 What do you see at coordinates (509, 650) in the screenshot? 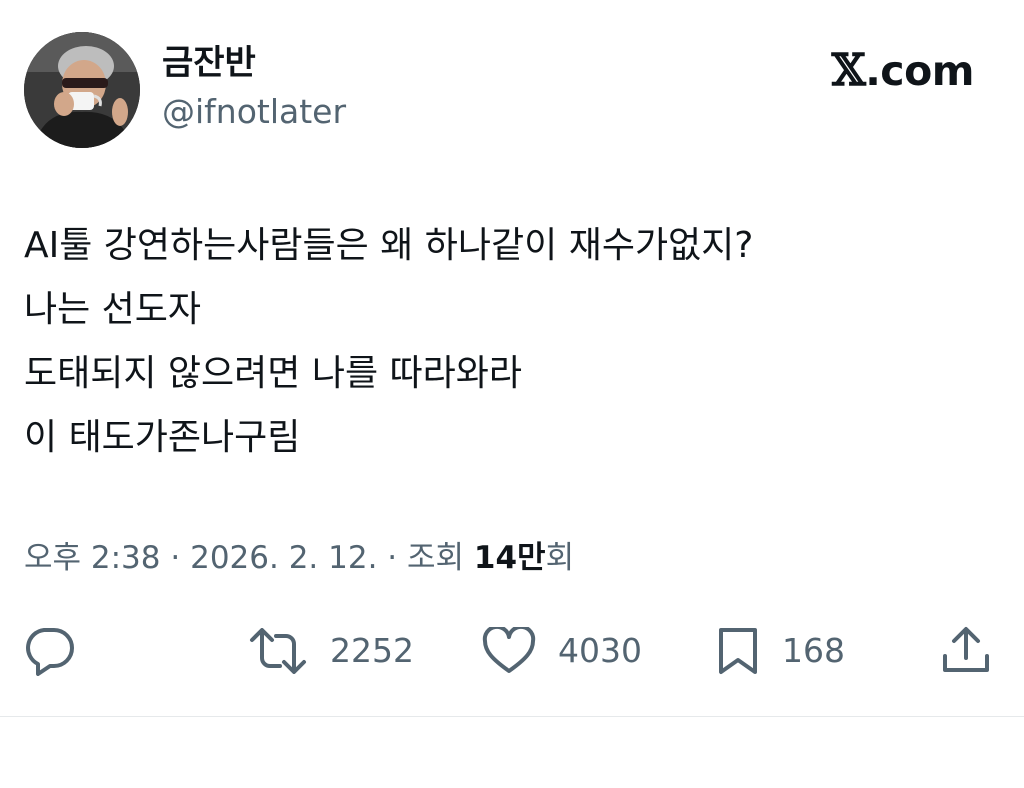
I see `heart-icon` at bounding box center [509, 650].